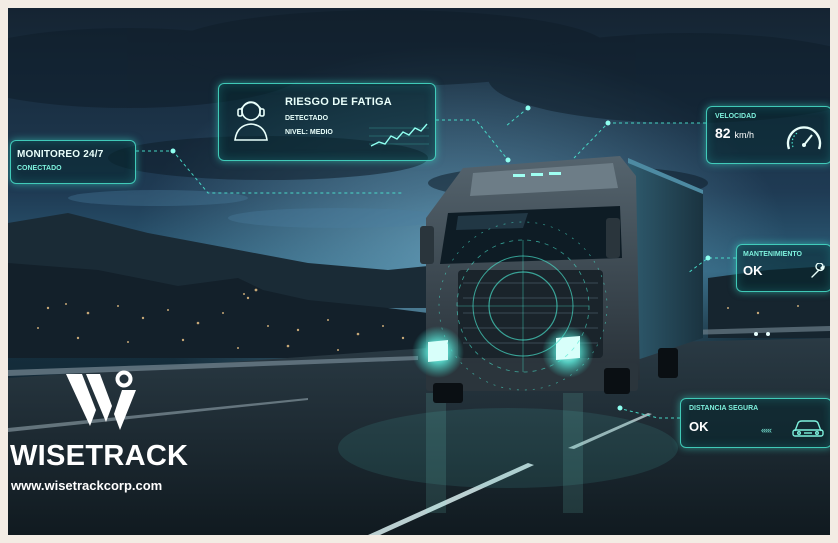 This screenshot has width=838, height=543. I want to click on maintenance-panel: MANTENIMIENTO OK, so click(783, 268).